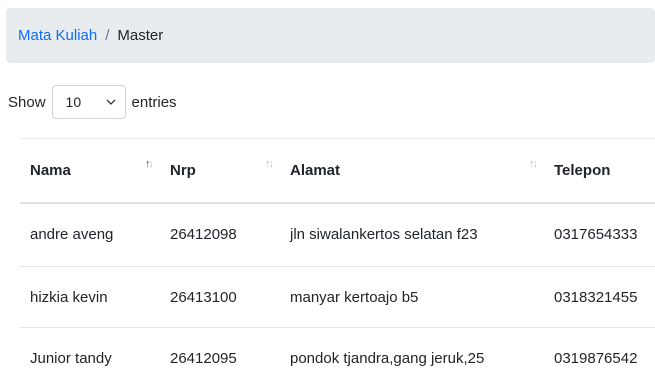 Image resolution: width=655 pixels, height=389 pixels. What do you see at coordinates (330, 35) in the screenshot?
I see `breadcrumb: Mata Kuliah / Master` at bounding box center [330, 35].